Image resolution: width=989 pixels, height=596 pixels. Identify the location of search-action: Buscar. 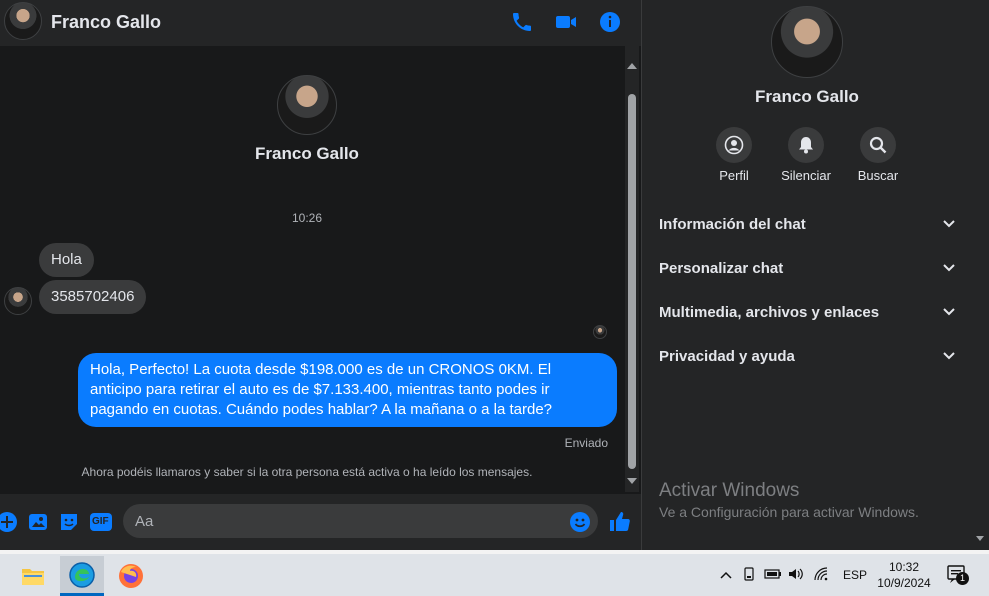
(878, 155).